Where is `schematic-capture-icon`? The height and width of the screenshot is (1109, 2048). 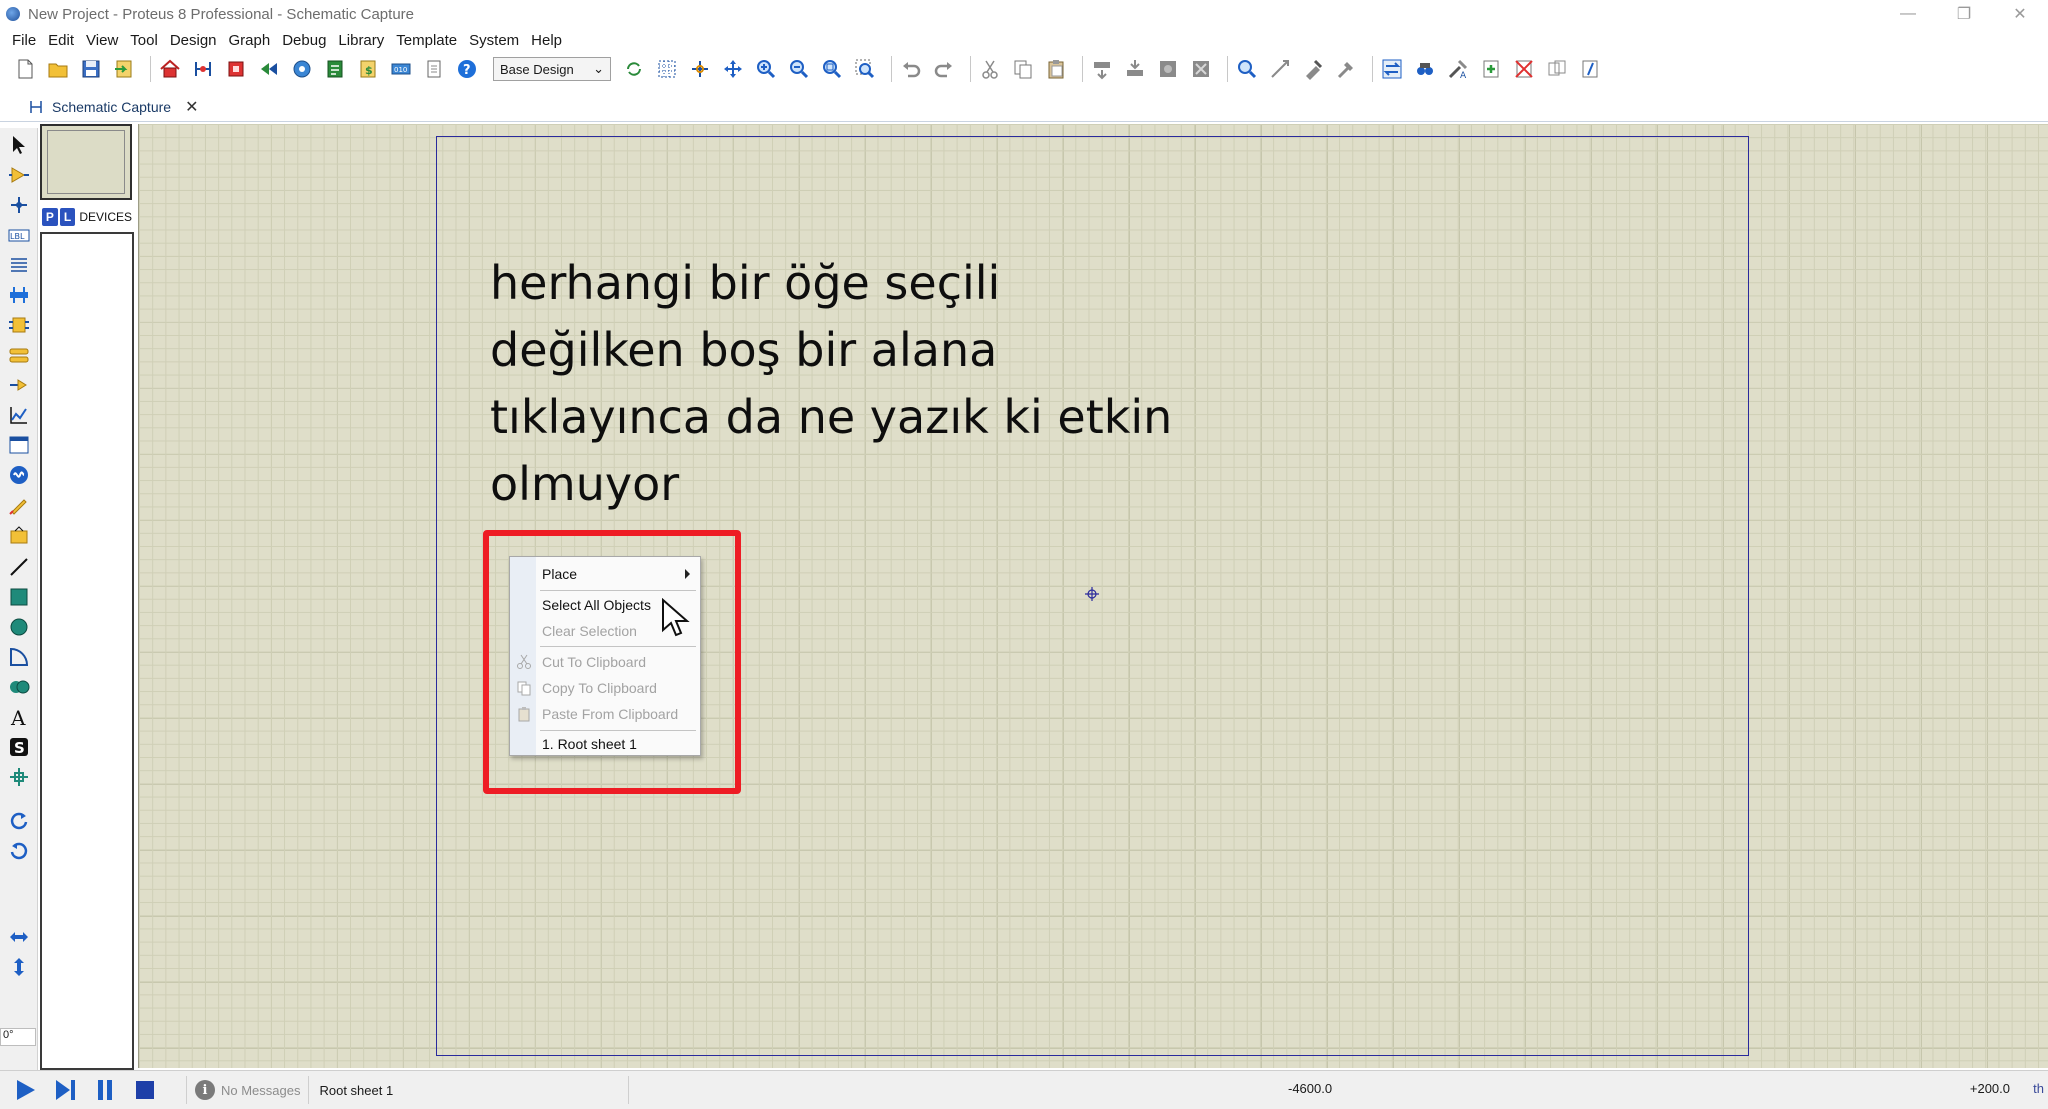
schematic-capture-icon is located at coordinates (203, 69).